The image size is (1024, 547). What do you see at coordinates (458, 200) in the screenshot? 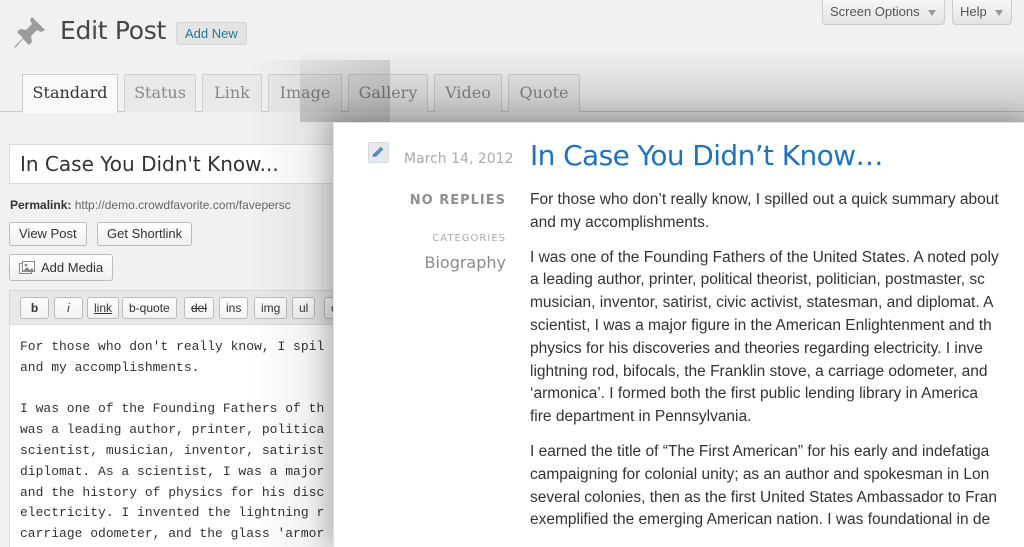
I see `replies-link: NO REPLIES` at bounding box center [458, 200].